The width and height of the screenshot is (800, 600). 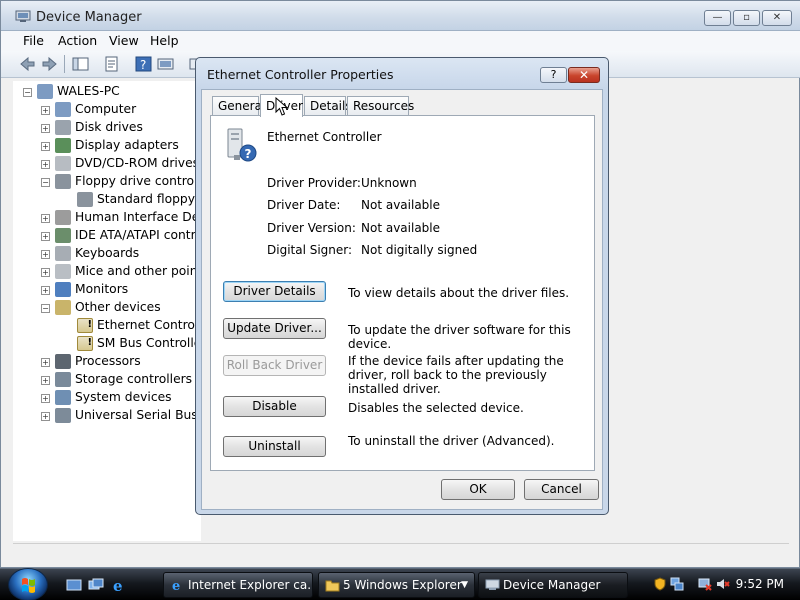 What do you see at coordinates (96, 585) in the screenshot?
I see `switch-windows-icon` at bounding box center [96, 585].